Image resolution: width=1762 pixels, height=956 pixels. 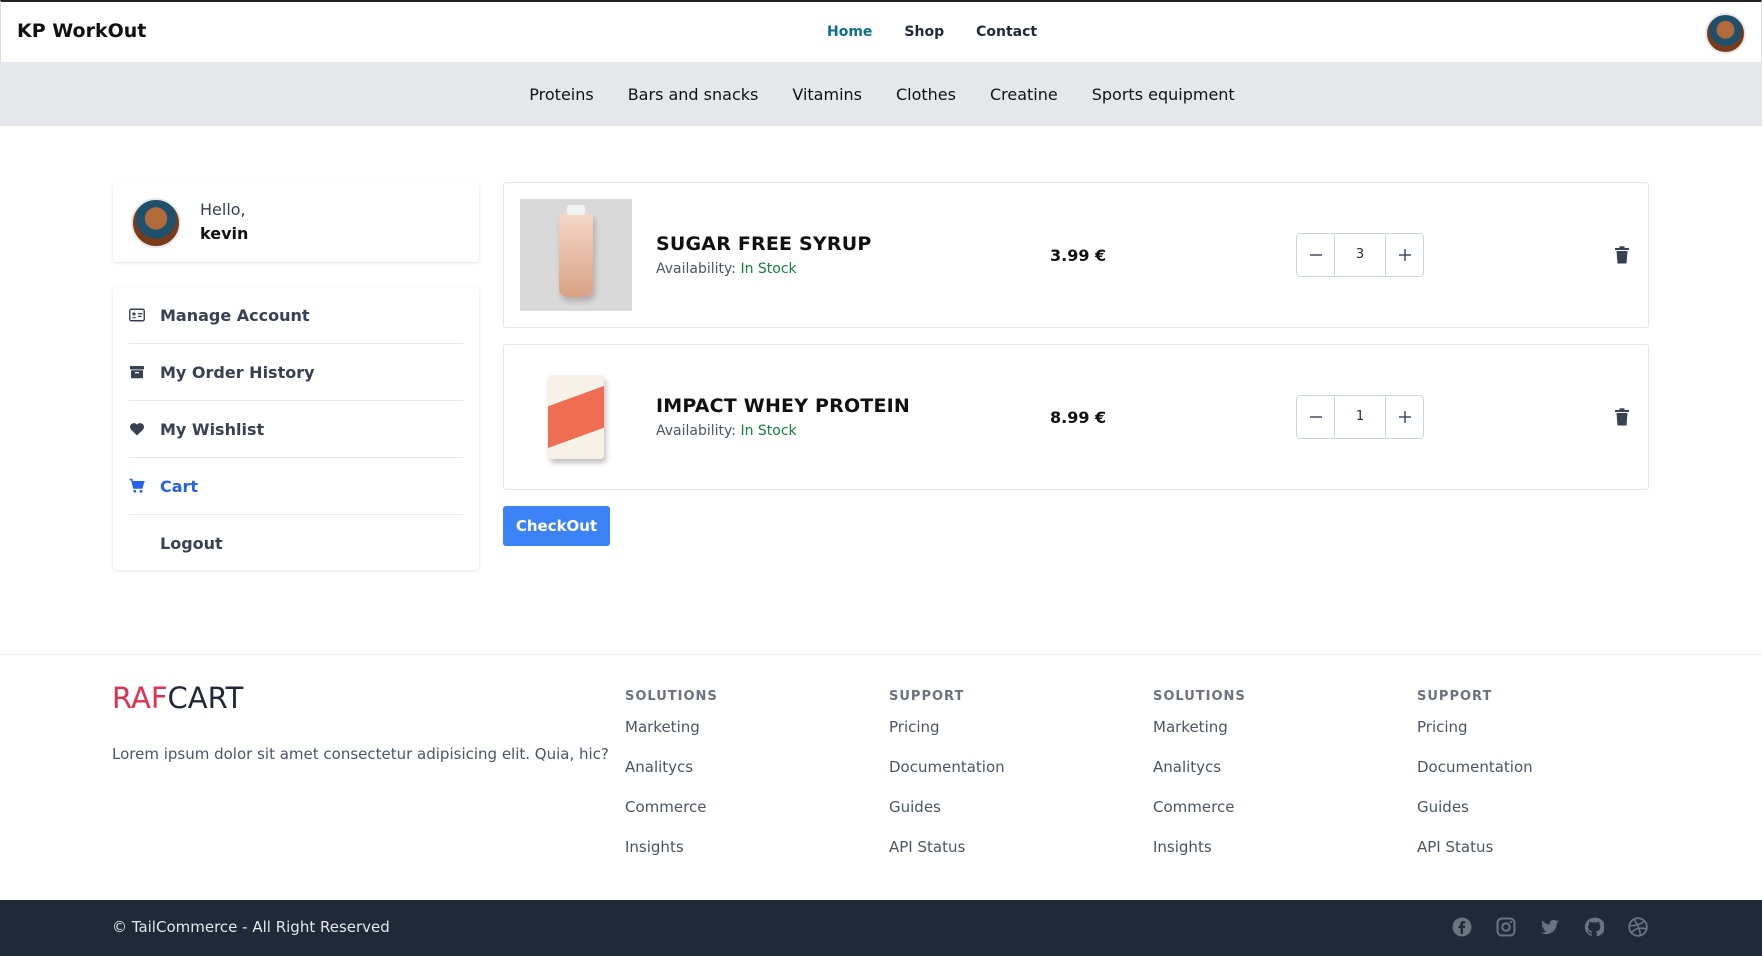 What do you see at coordinates (1006, 32) in the screenshot?
I see `nav-contact: Contact` at bounding box center [1006, 32].